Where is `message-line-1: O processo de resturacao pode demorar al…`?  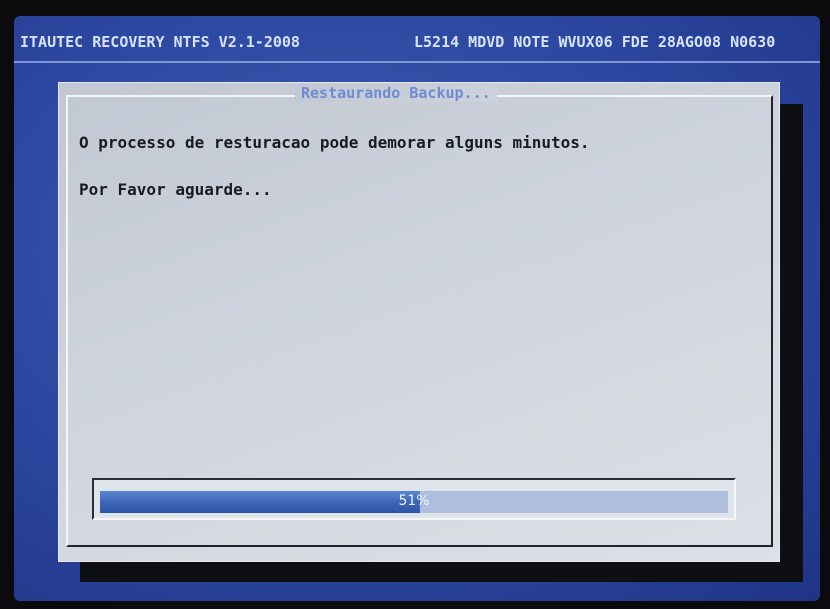 message-line-1: O processo de resturacao pode demorar al… is located at coordinates (334, 142).